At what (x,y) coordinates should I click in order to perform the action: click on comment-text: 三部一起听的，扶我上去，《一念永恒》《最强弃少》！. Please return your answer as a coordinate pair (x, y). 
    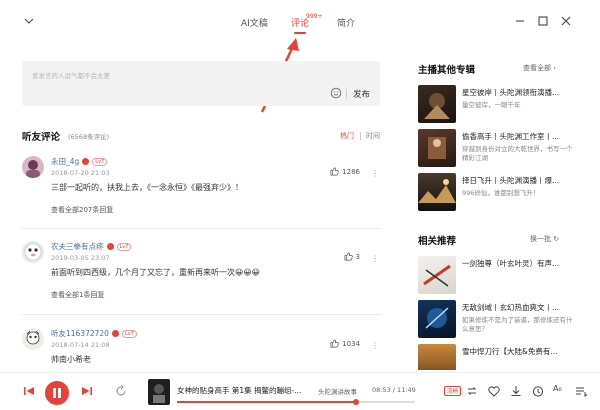
    Looking at the image, I should click on (147, 187).